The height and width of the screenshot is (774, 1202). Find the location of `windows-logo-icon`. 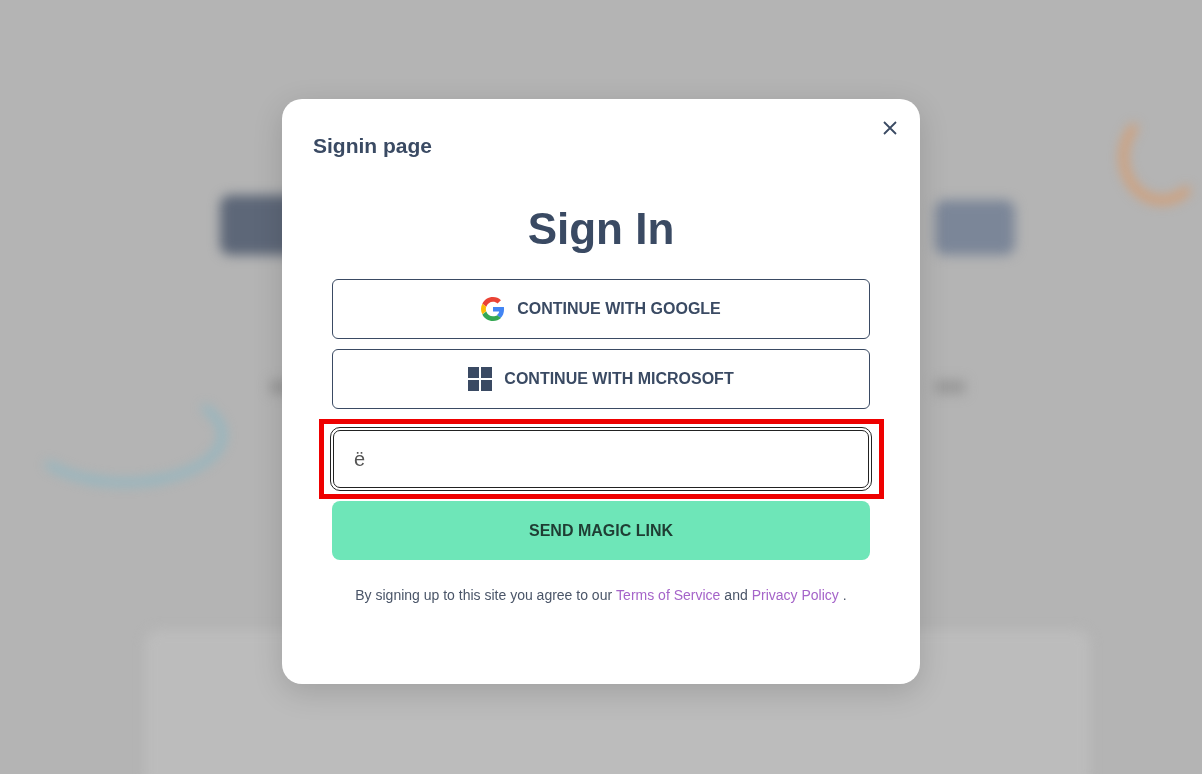

windows-logo-icon is located at coordinates (480, 379).